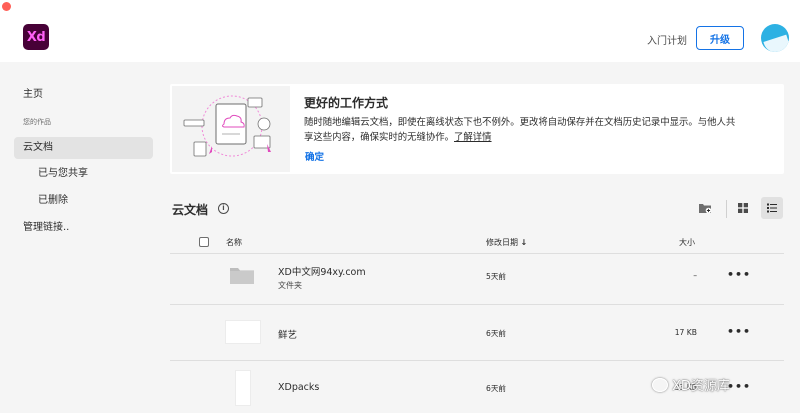  Describe the element at coordinates (53, 201) in the screenshot. I see `sidebar-item-deleted: 已删除` at that location.